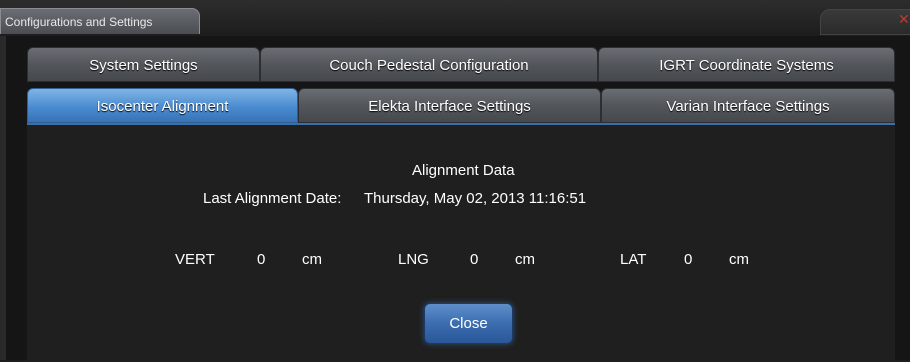  I want to click on vert-unit: cm, so click(312, 259).